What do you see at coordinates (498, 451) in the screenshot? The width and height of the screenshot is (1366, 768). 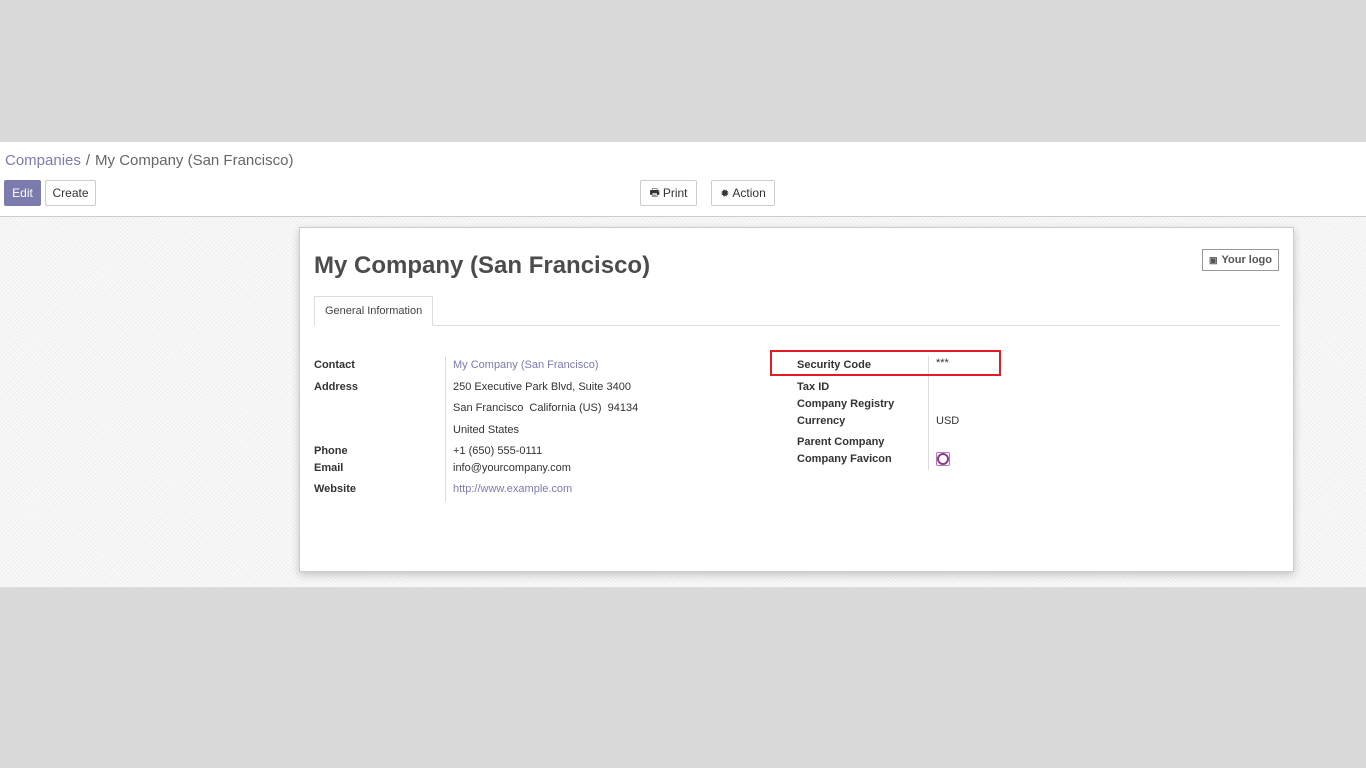 I see `phone-value: +1 (650) 555-0111` at bounding box center [498, 451].